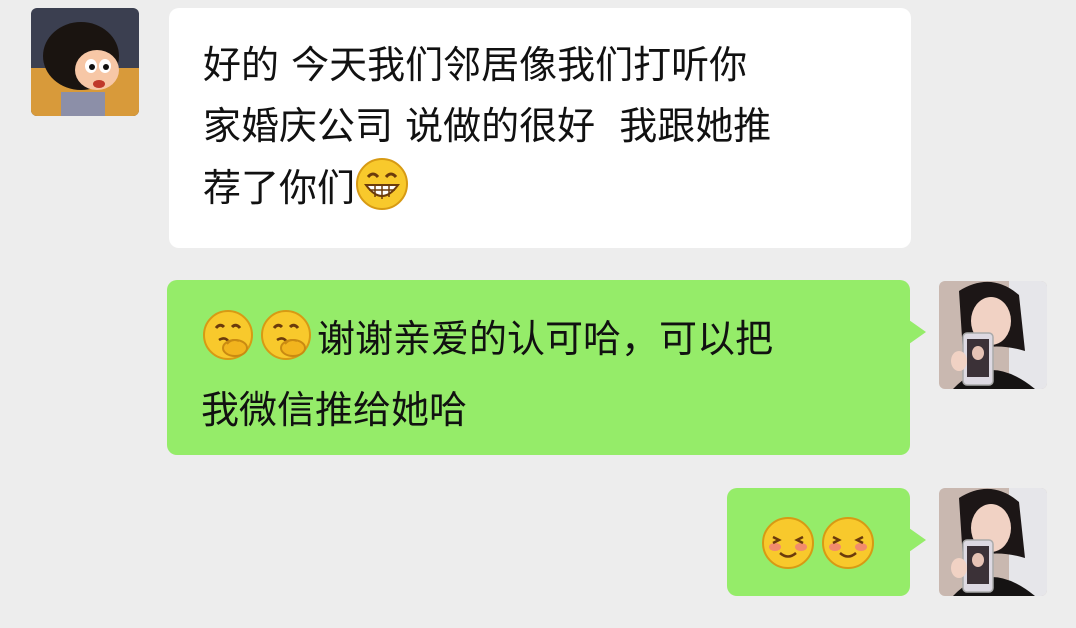 This screenshot has height=628, width=1076. I want to click on contact-avatar, so click(85, 62).